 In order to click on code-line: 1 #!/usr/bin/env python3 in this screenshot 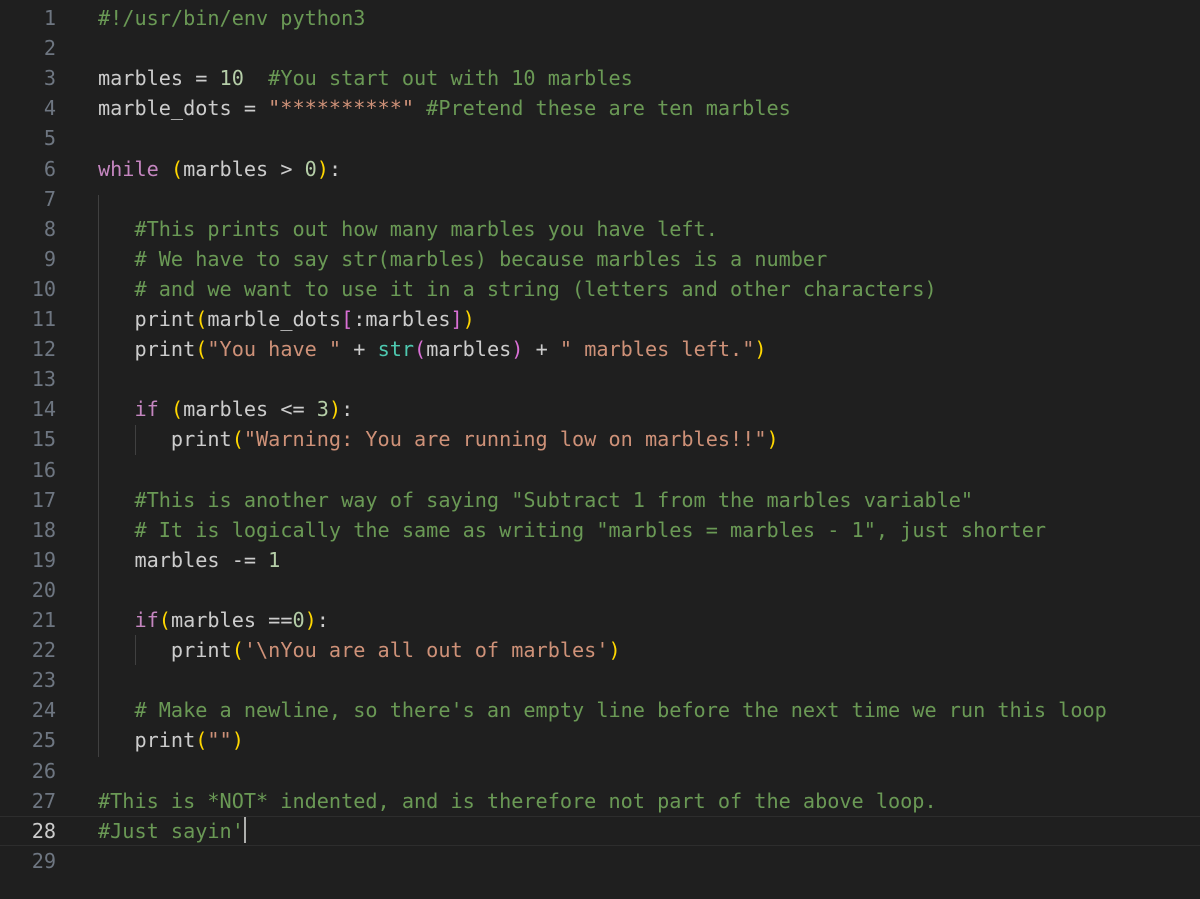, I will do `click(600, 18)`.